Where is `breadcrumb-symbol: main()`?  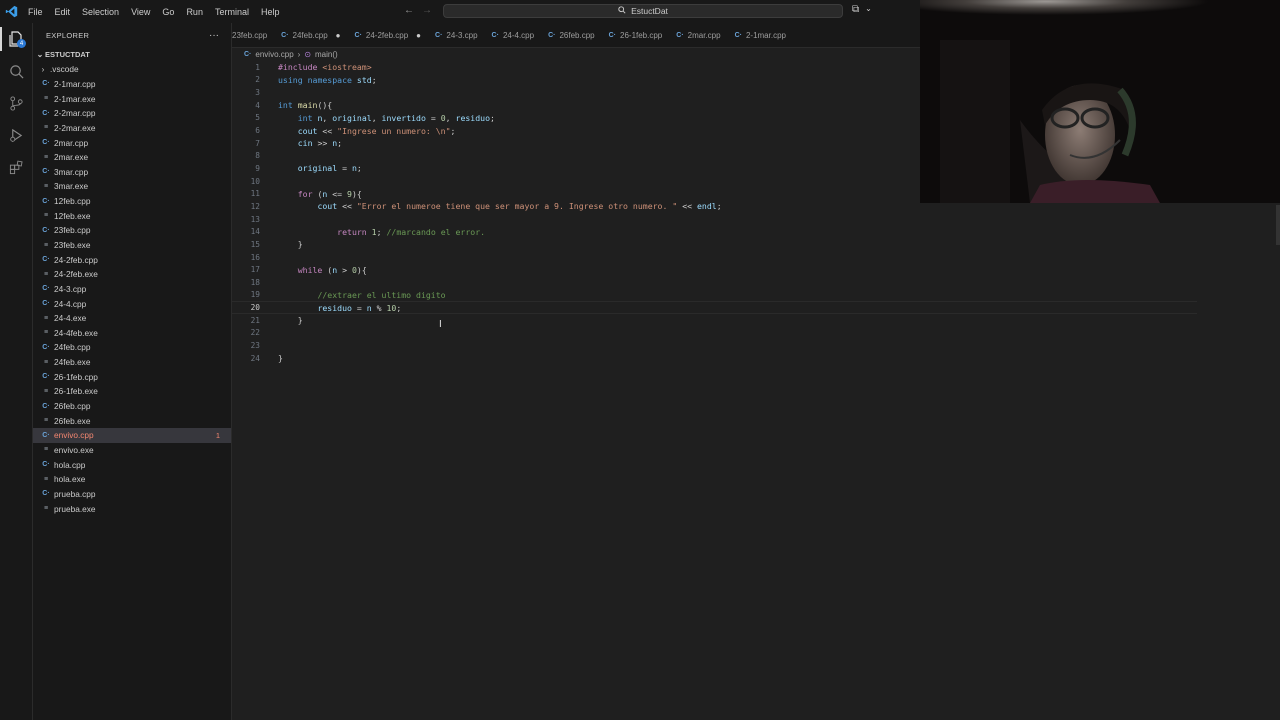 breadcrumb-symbol: main() is located at coordinates (326, 54).